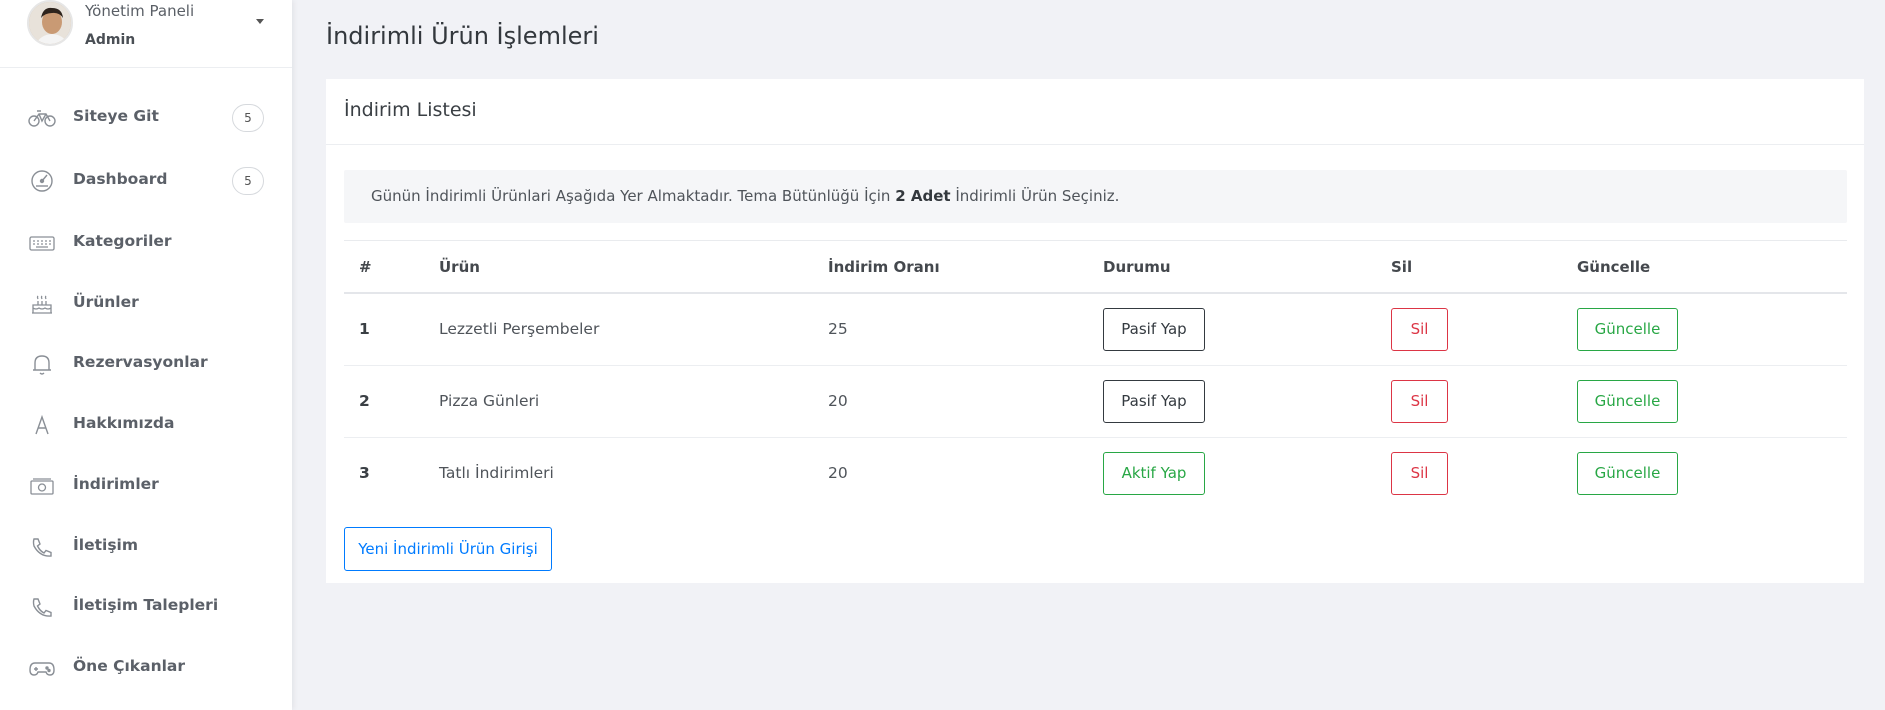 The image size is (1885, 710). Describe the element at coordinates (923, 196) in the screenshot. I see `alert-count: 2 Adet` at that location.